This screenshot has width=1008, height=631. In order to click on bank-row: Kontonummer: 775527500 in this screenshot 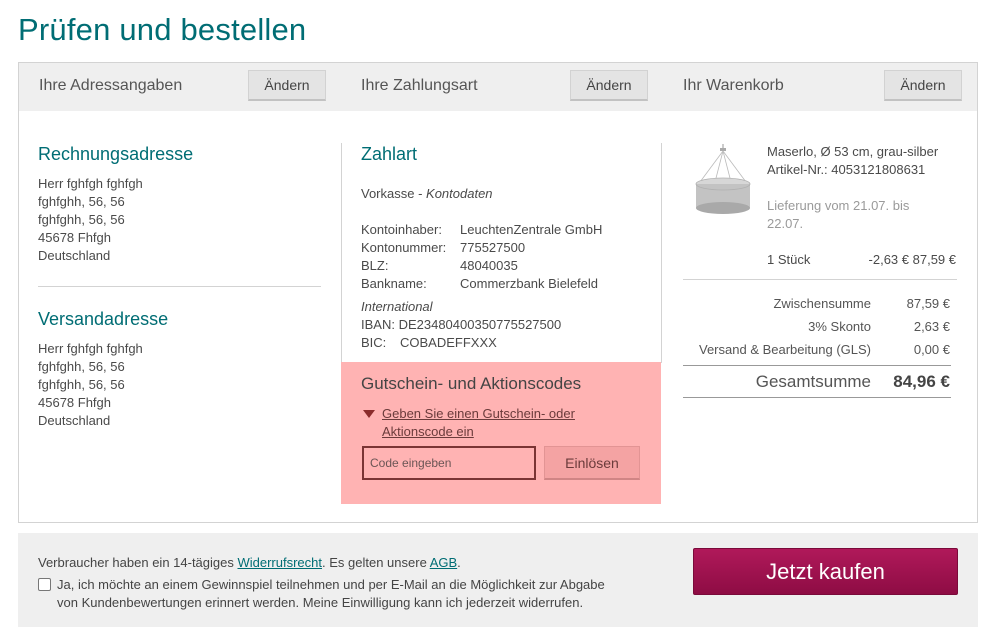, I will do `click(506, 248)`.